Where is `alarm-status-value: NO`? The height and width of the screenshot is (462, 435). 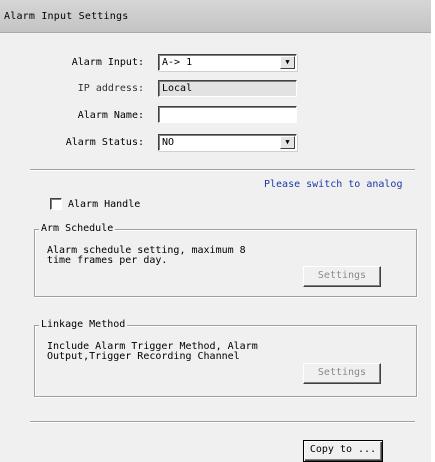 alarm-status-value: NO is located at coordinates (168, 142).